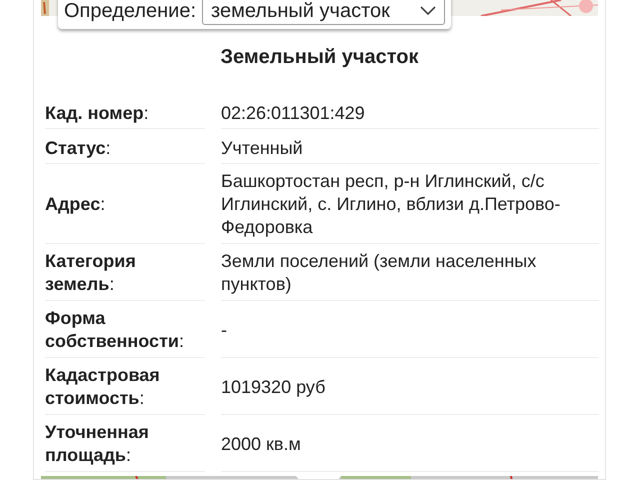  Describe the element at coordinates (319, 57) in the screenshot. I see `card-title: Земельный участок` at that location.